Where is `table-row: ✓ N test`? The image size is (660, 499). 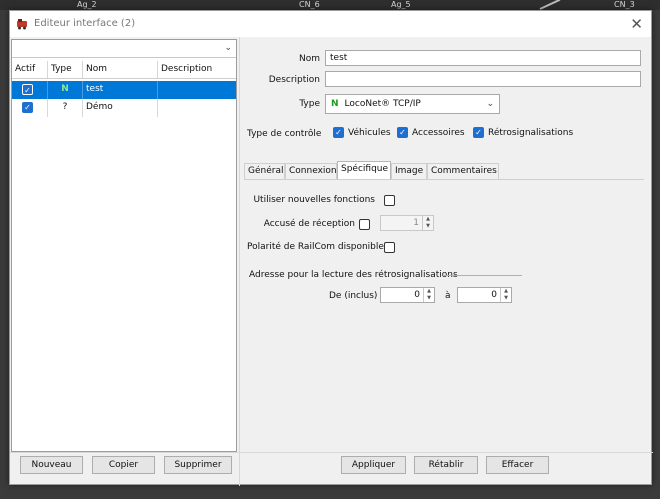 table-row: ✓ N test is located at coordinates (124, 90).